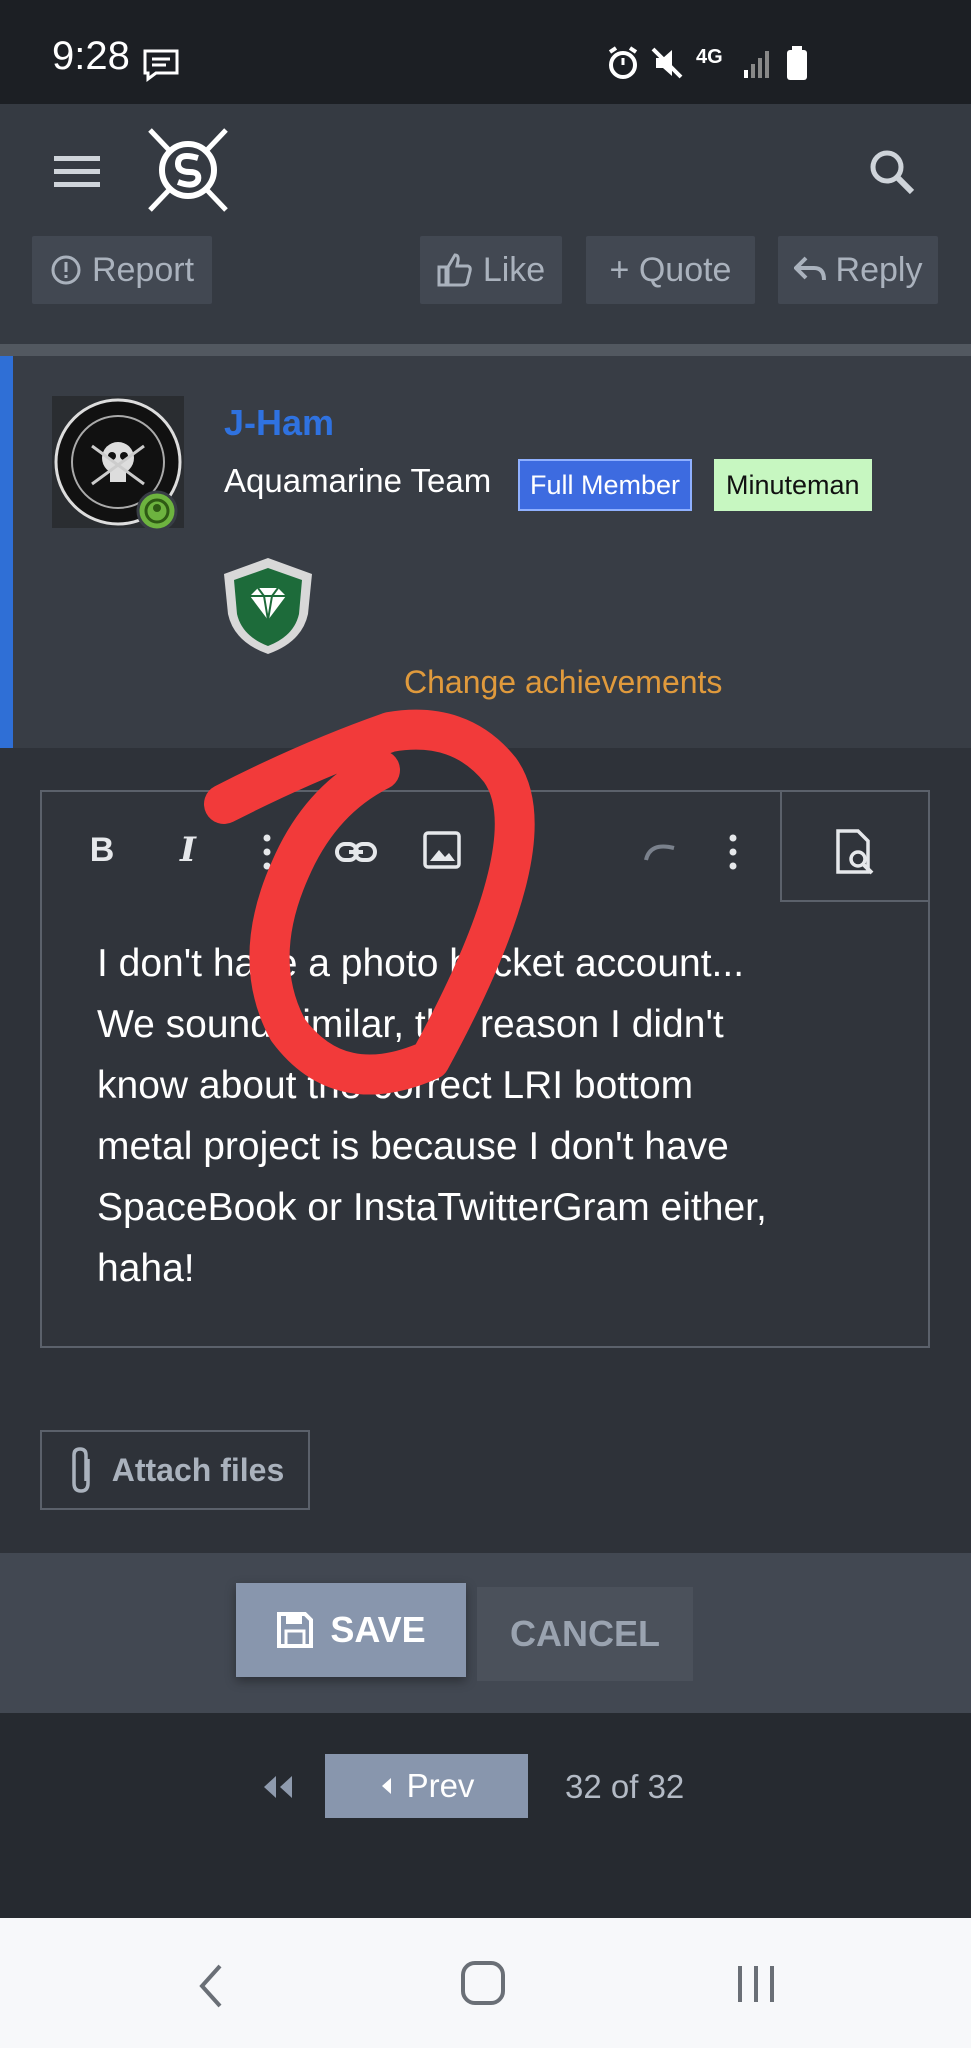  Describe the element at coordinates (161, 65) in the screenshot. I see `message-icon` at that location.